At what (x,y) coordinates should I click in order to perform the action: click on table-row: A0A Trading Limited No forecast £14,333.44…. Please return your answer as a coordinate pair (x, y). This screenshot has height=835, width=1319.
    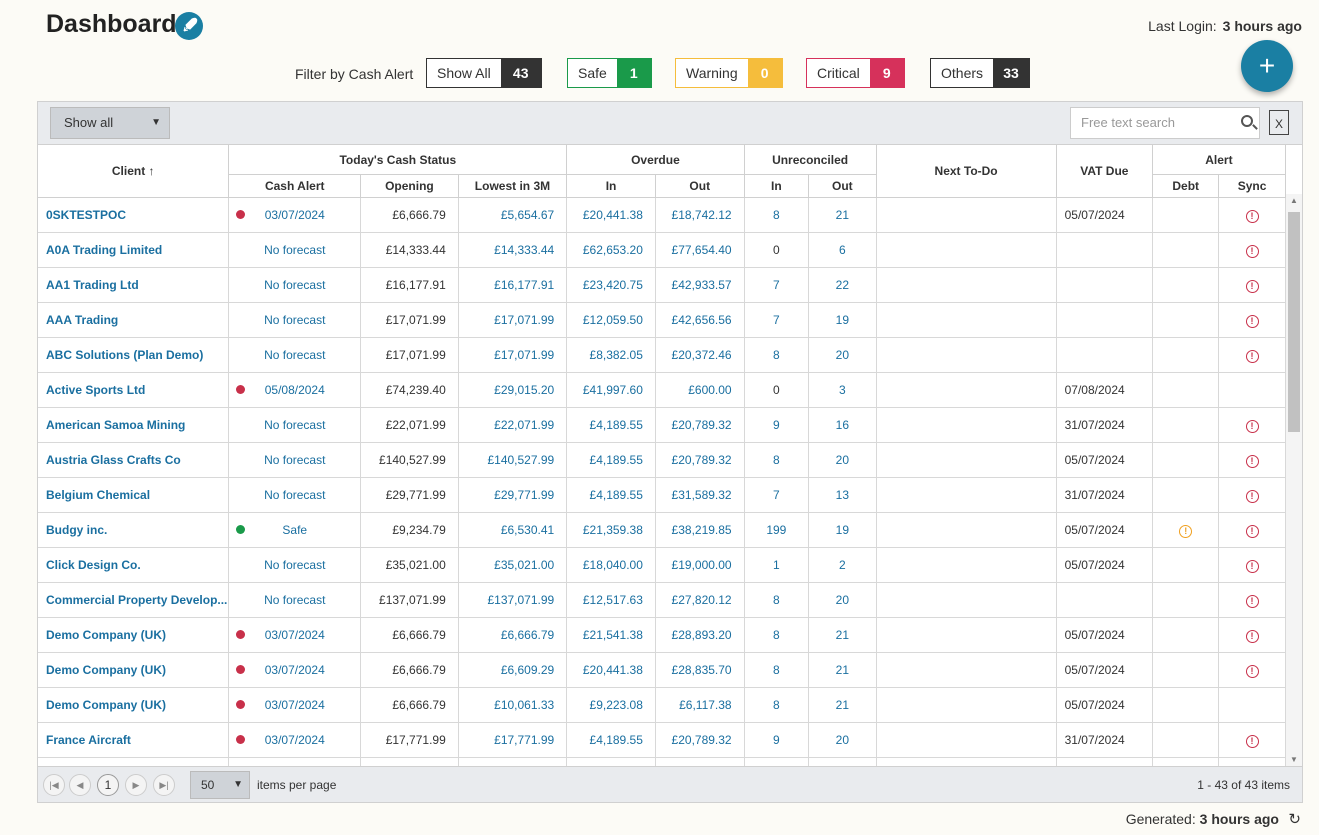
    Looking at the image, I should click on (670, 250).